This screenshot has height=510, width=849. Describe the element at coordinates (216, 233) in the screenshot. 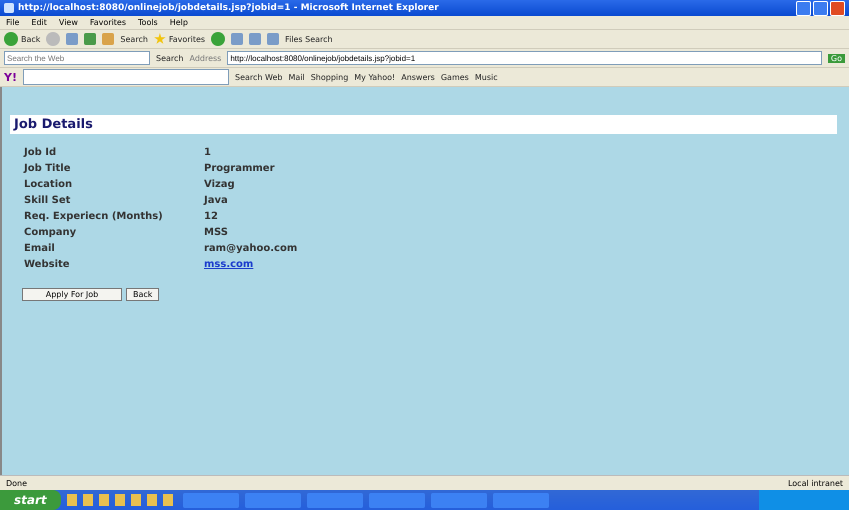

I see `field-value: MSS` at that location.